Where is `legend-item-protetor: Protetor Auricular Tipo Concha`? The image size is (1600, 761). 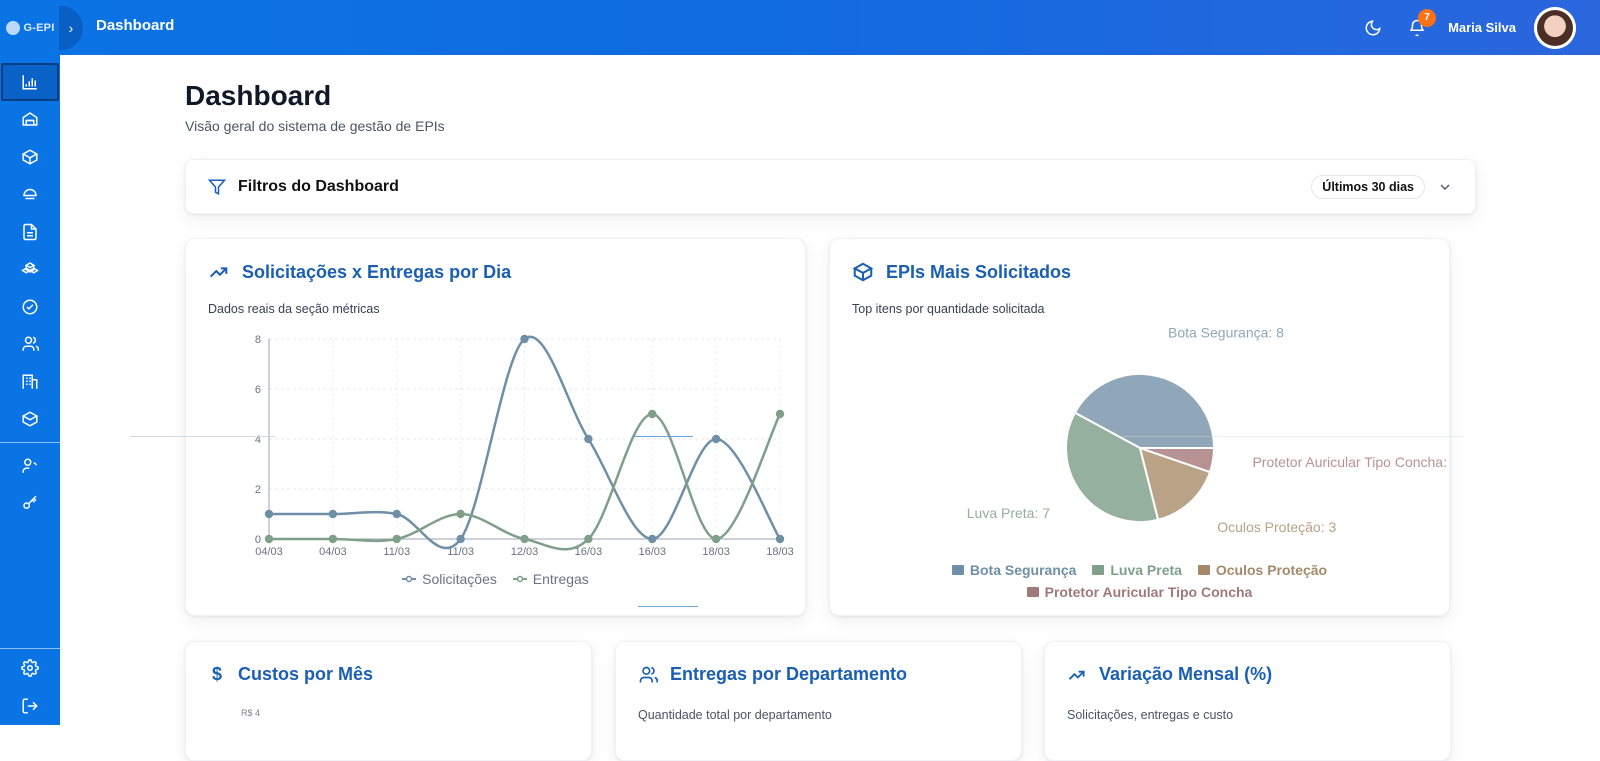 legend-item-protetor: Protetor Auricular Tipo Concha is located at coordinates (1139, 592).